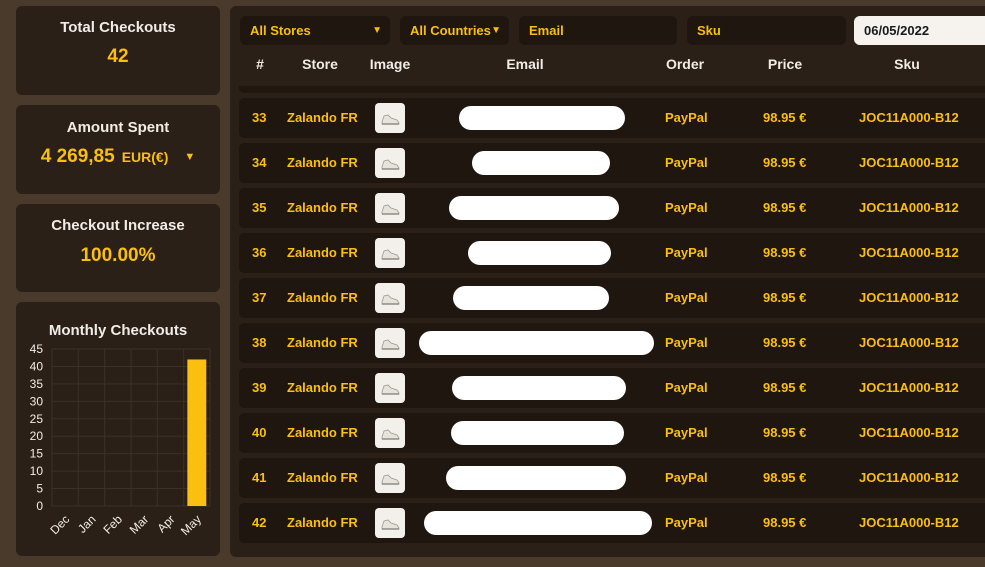  I want to click on table-row: 41 Zalando FR PayPal 98.95 € JOC11A000-B12, so click(612, 478).